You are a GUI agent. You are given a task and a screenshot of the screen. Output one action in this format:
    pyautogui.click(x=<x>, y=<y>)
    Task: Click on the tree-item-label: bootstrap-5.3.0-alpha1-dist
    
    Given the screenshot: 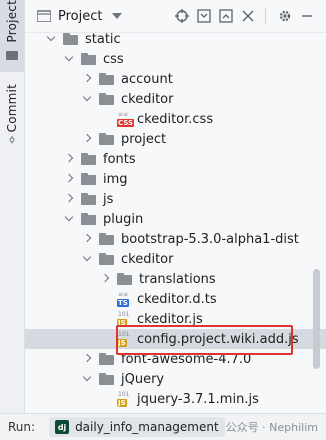 What is the action you would take?
    pyautogui.click(x=210, y=239)
    